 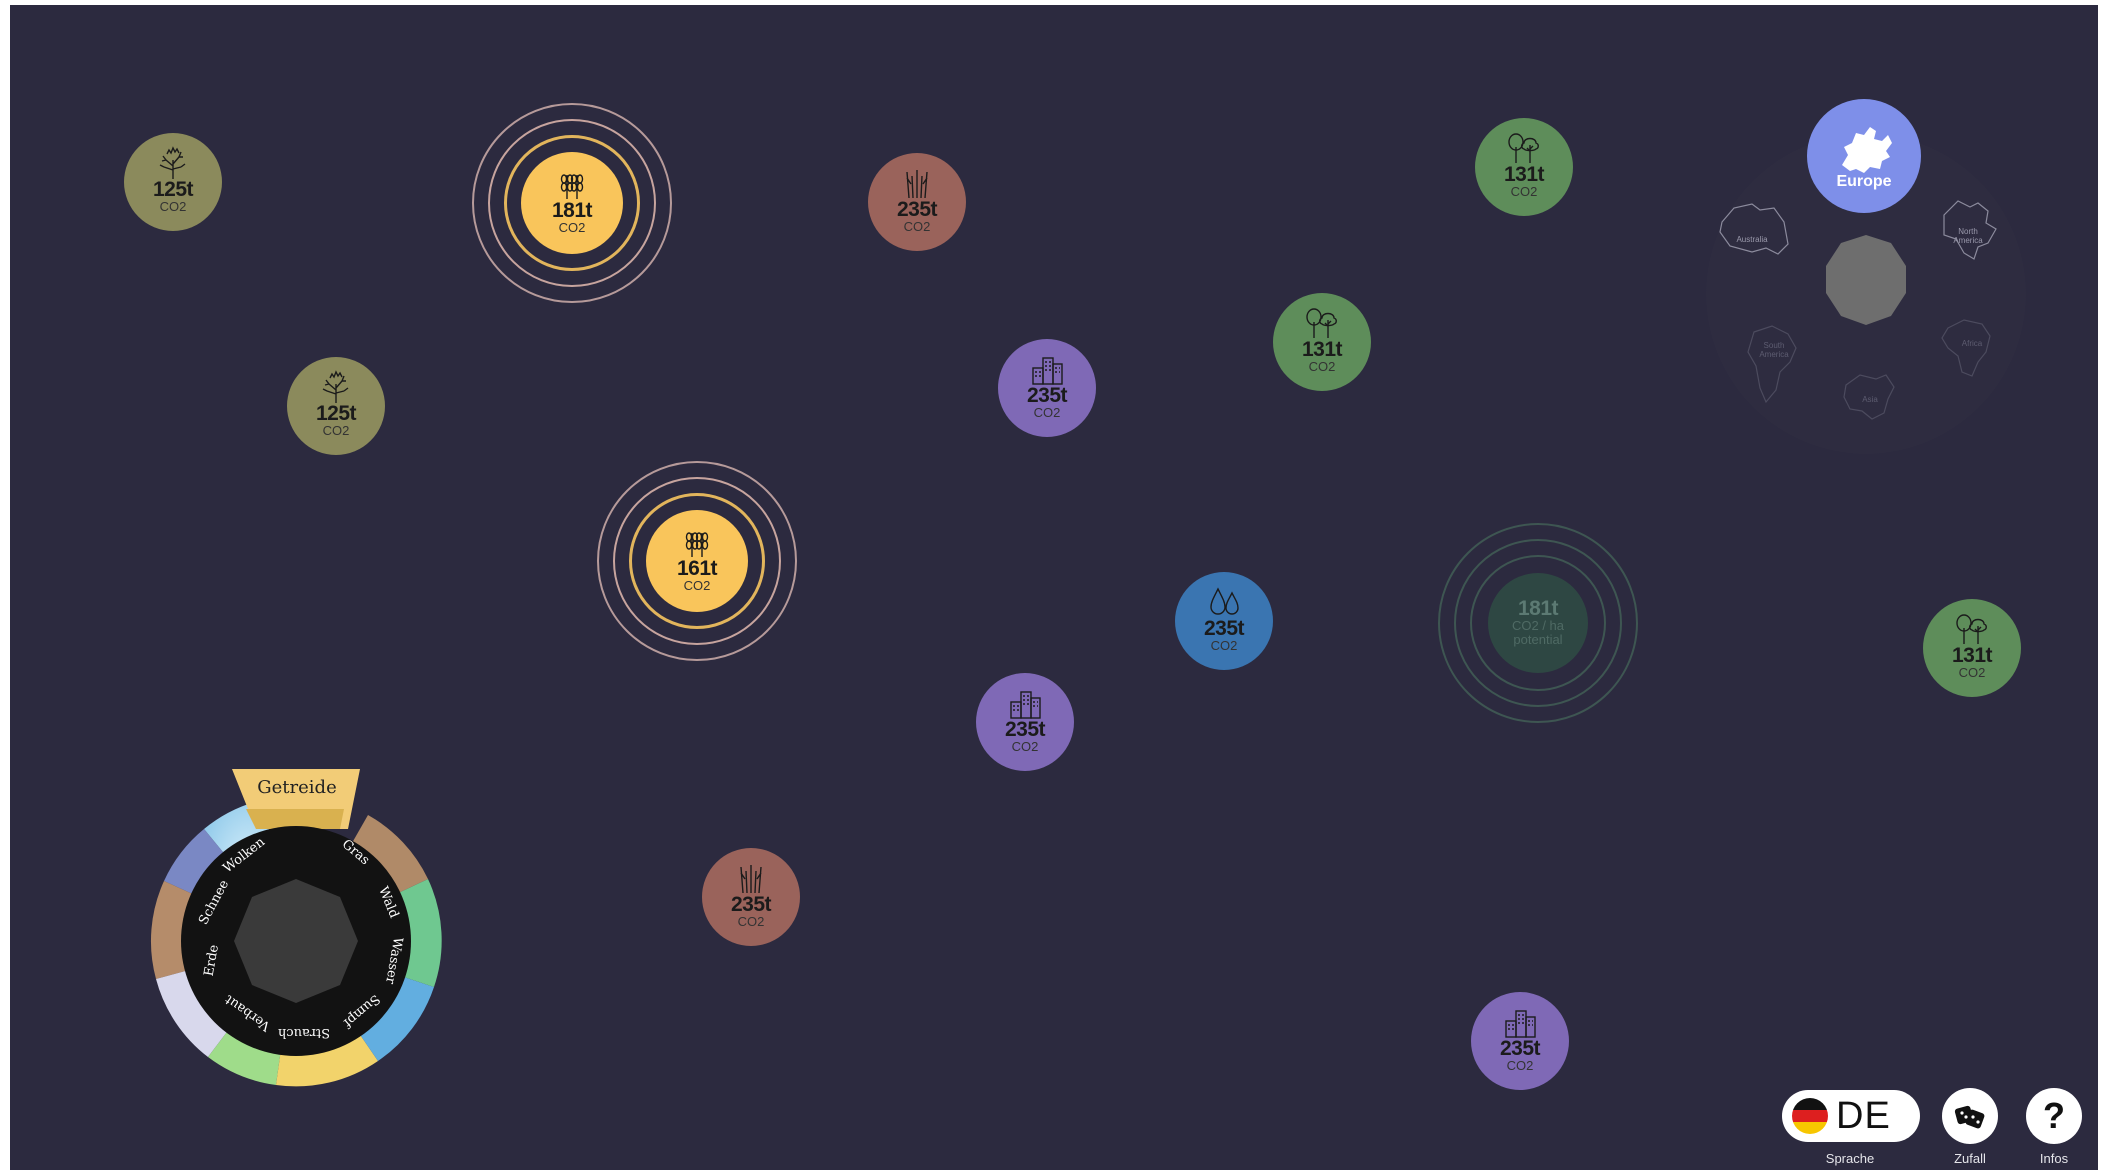 I want to click on german-flag-icon, so click(x=1810, y=1116).